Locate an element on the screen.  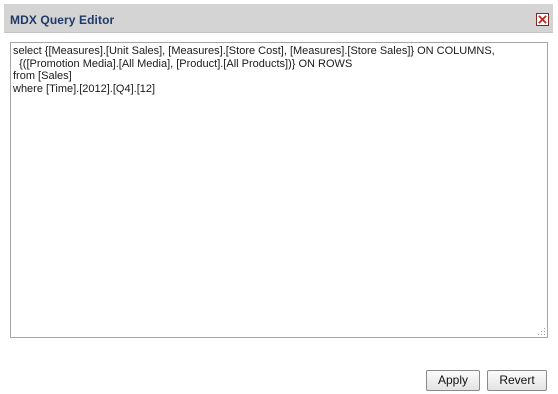
resize-grip-icon is located at coordinates (541, 331).